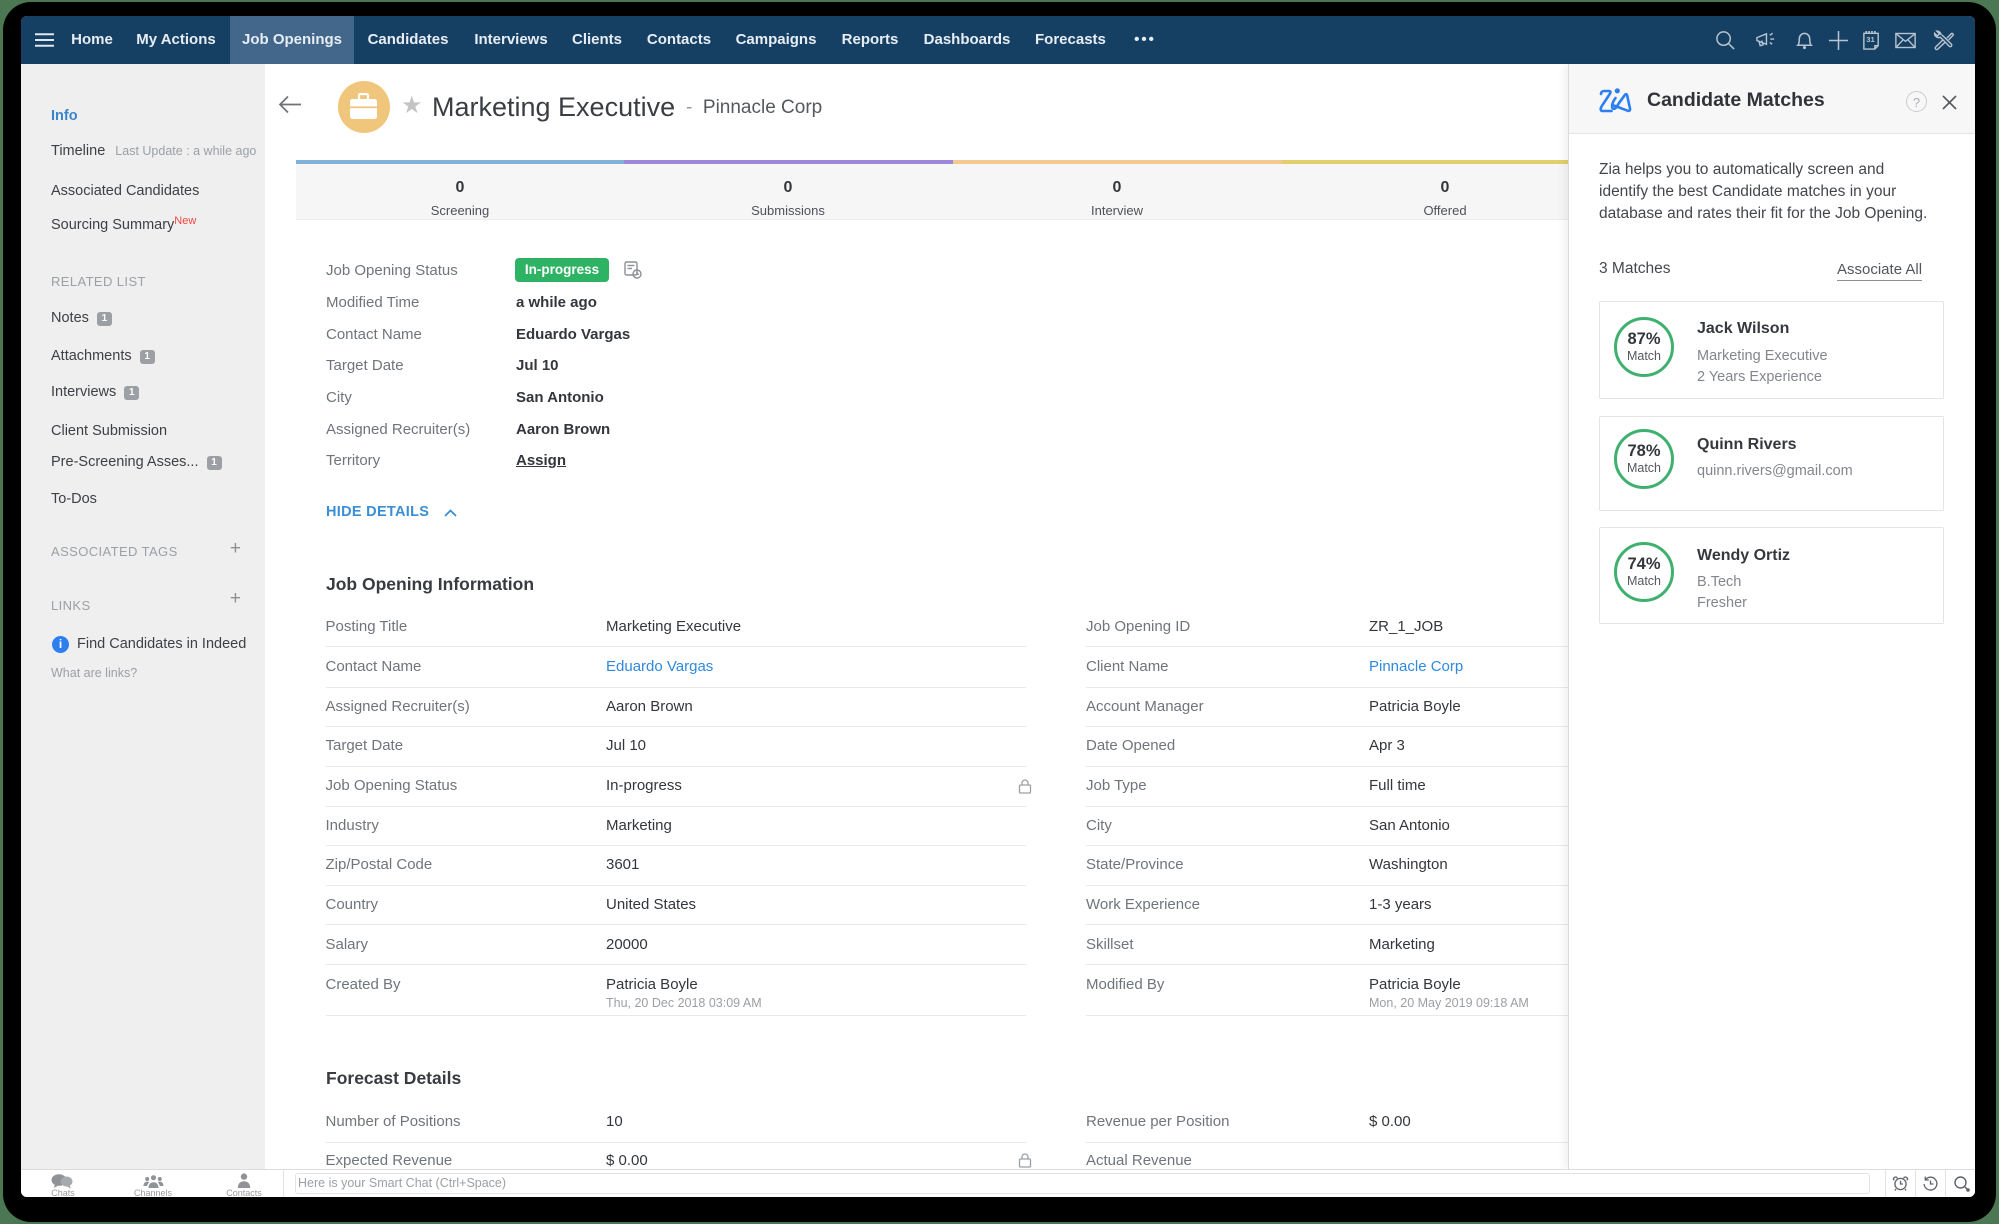 This screenshot has width=1999, height=1224. Describe the element at coordinates (1870, 39) in the screenshot. I see `svg-text: 31` at that location.